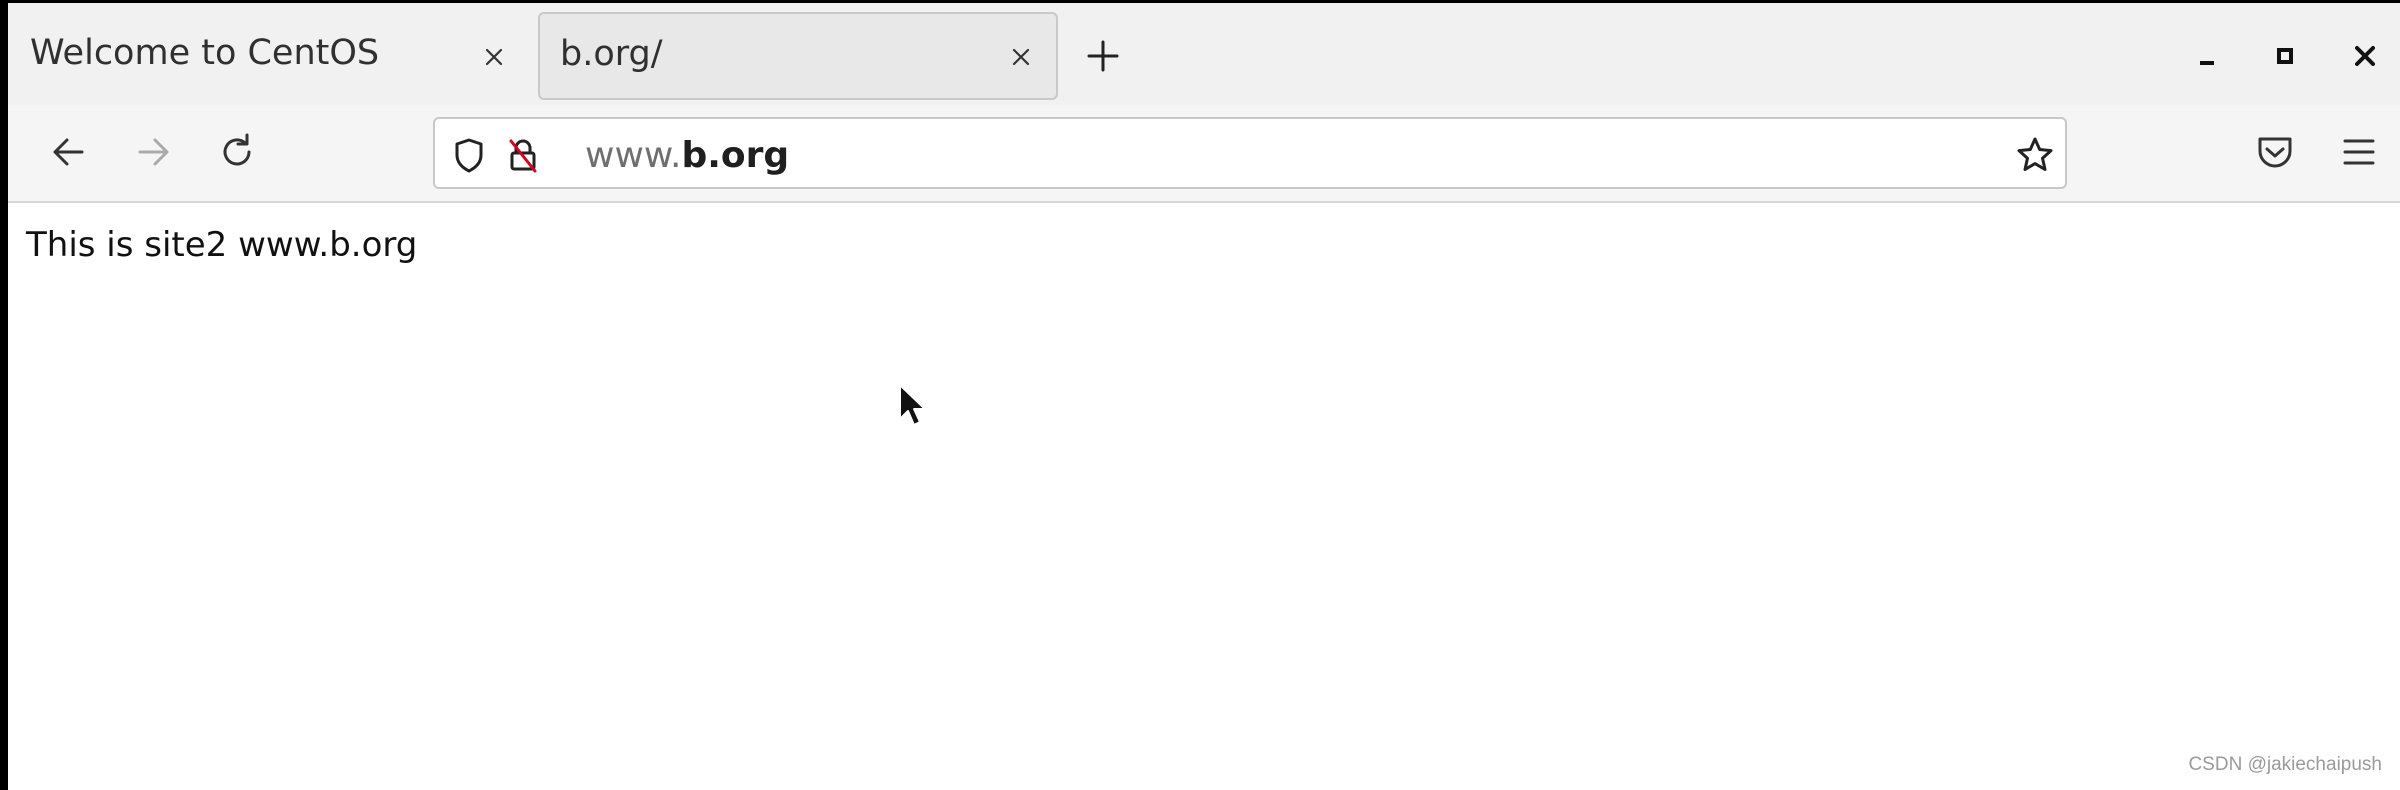 This screenshot has height=790, width=2400. I want to click on tab-title: Welcome to CentOS, so click(205, 53).